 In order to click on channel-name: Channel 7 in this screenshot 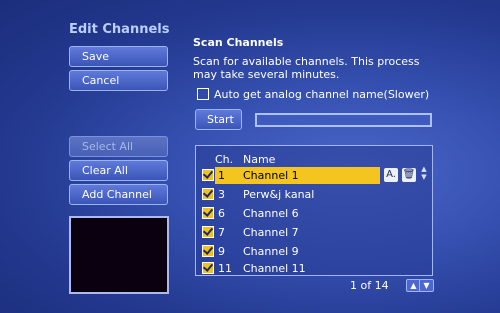, I will do `click(271, 232)`.